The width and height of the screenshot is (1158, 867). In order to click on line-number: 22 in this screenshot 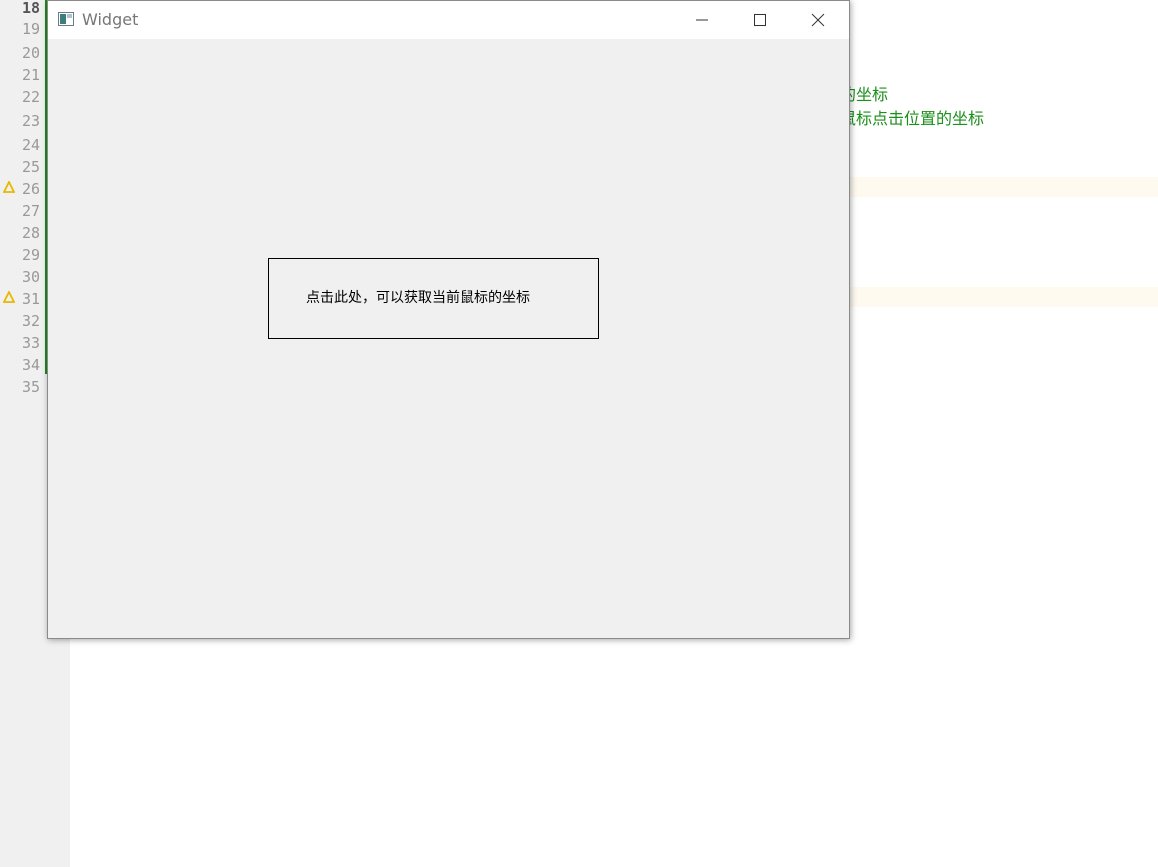, I will do `click(31, 97)`.